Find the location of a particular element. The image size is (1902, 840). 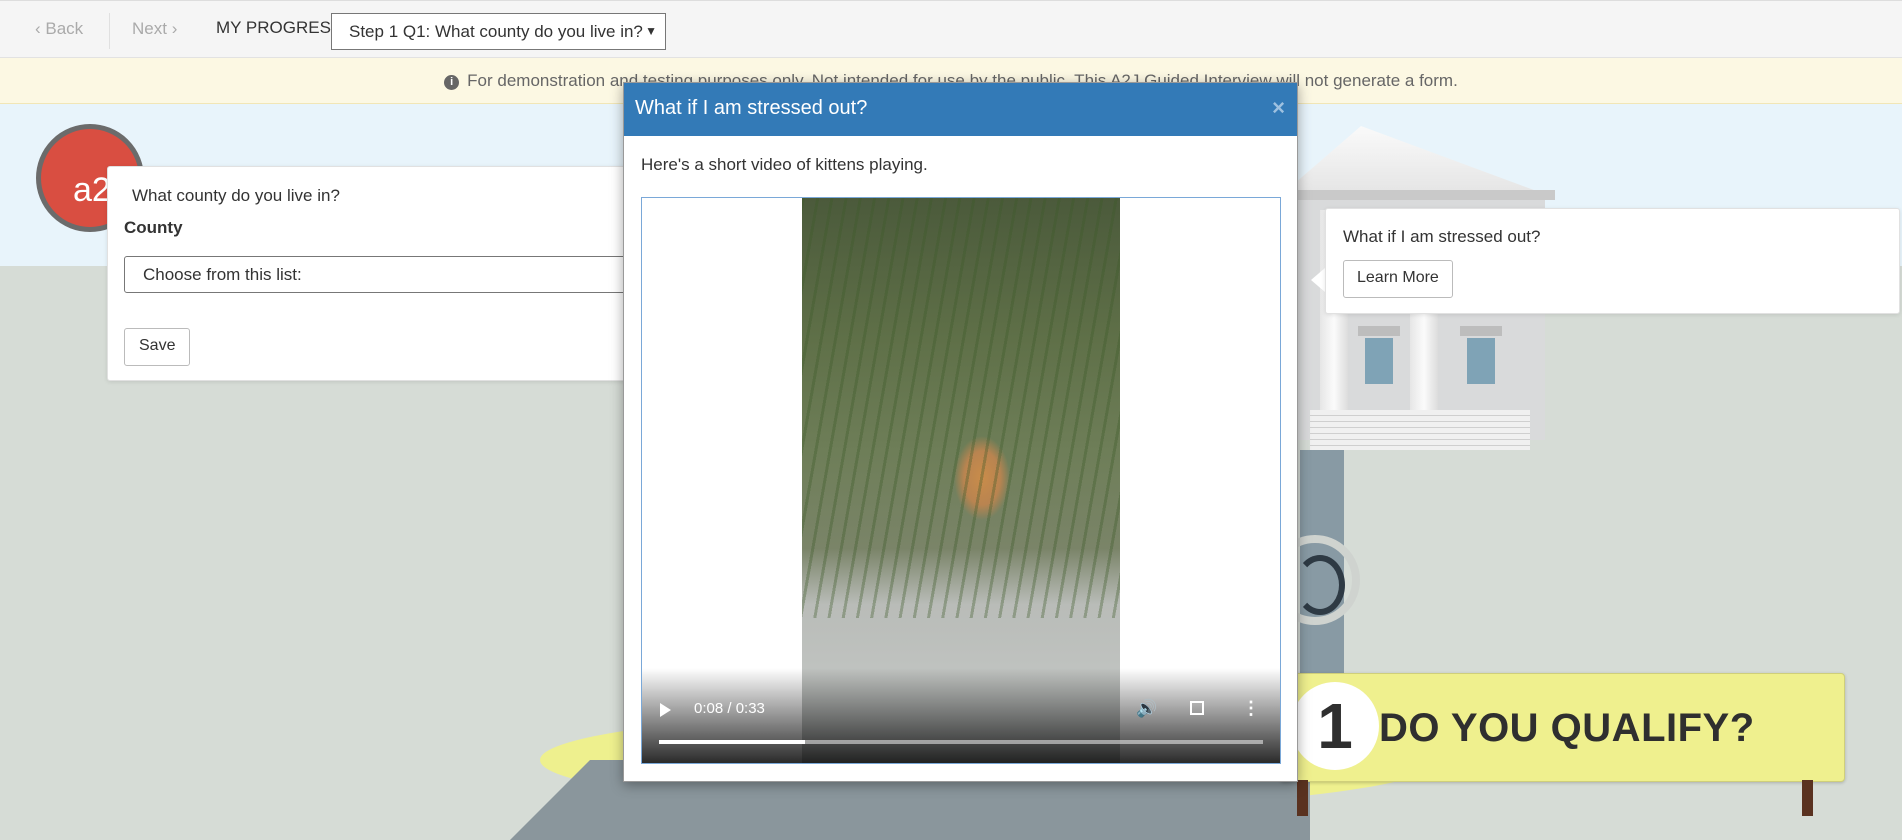

video-grass-overlay is located at coordinates (961, 408).